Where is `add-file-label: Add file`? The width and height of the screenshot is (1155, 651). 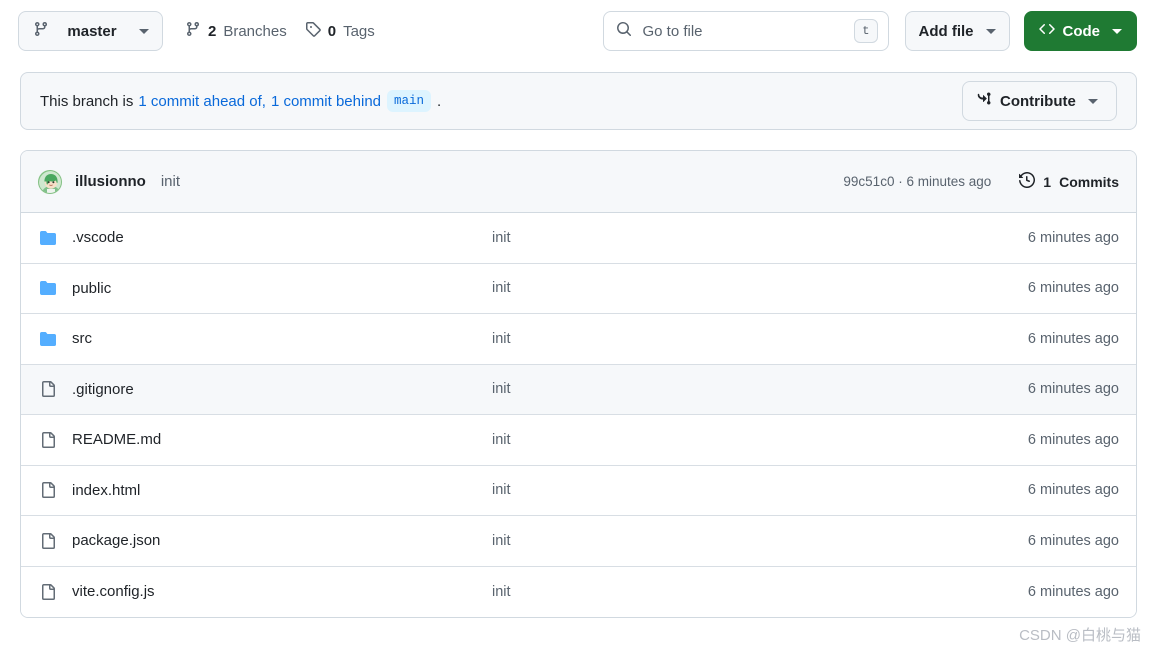
add-file-label: Add file is located at coordinates (946, 31).